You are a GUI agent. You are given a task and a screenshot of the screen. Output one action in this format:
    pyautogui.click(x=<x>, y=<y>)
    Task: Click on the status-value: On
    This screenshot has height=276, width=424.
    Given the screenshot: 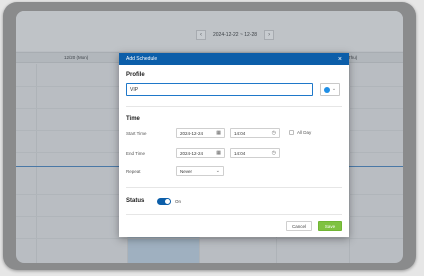 What is the action you would take?
    pyautogui.click(x=178, y=201)
    